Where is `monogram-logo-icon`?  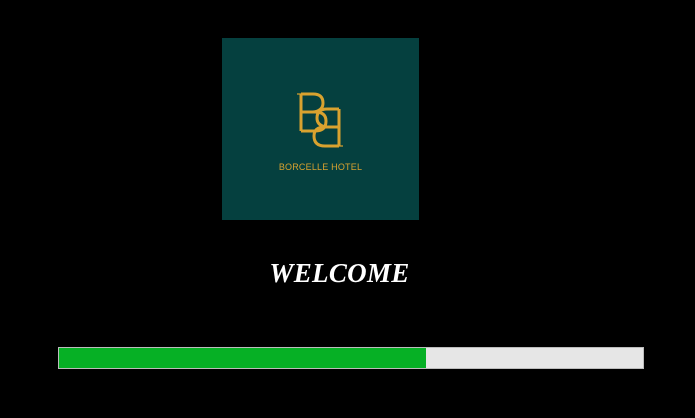
monogram-logo-icon is located at coordinates (320, 120).